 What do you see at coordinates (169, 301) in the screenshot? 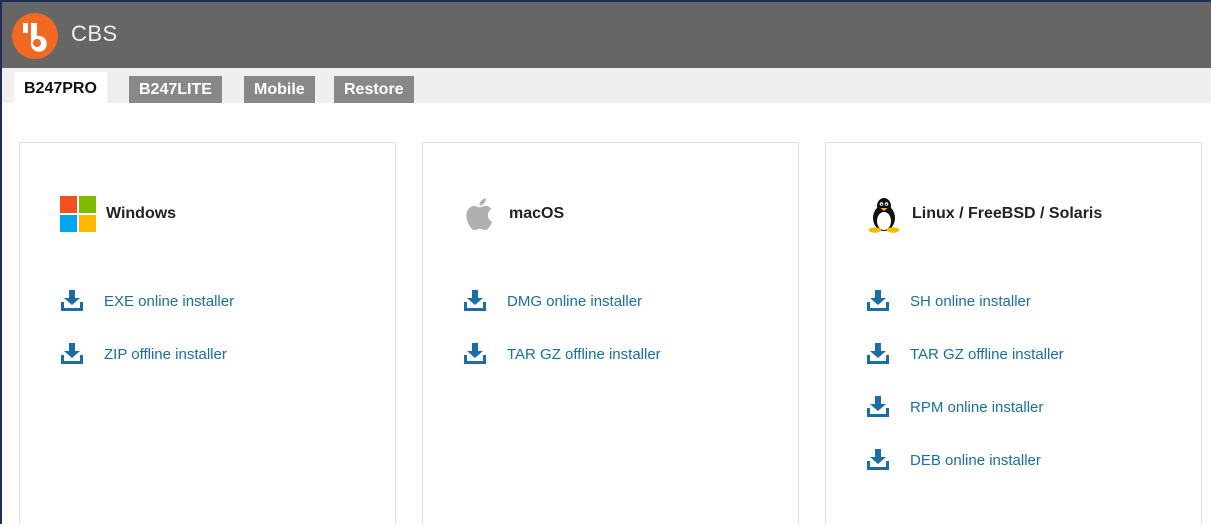
I see `download-label: EXE online installer` at bounding box center [169, 301].